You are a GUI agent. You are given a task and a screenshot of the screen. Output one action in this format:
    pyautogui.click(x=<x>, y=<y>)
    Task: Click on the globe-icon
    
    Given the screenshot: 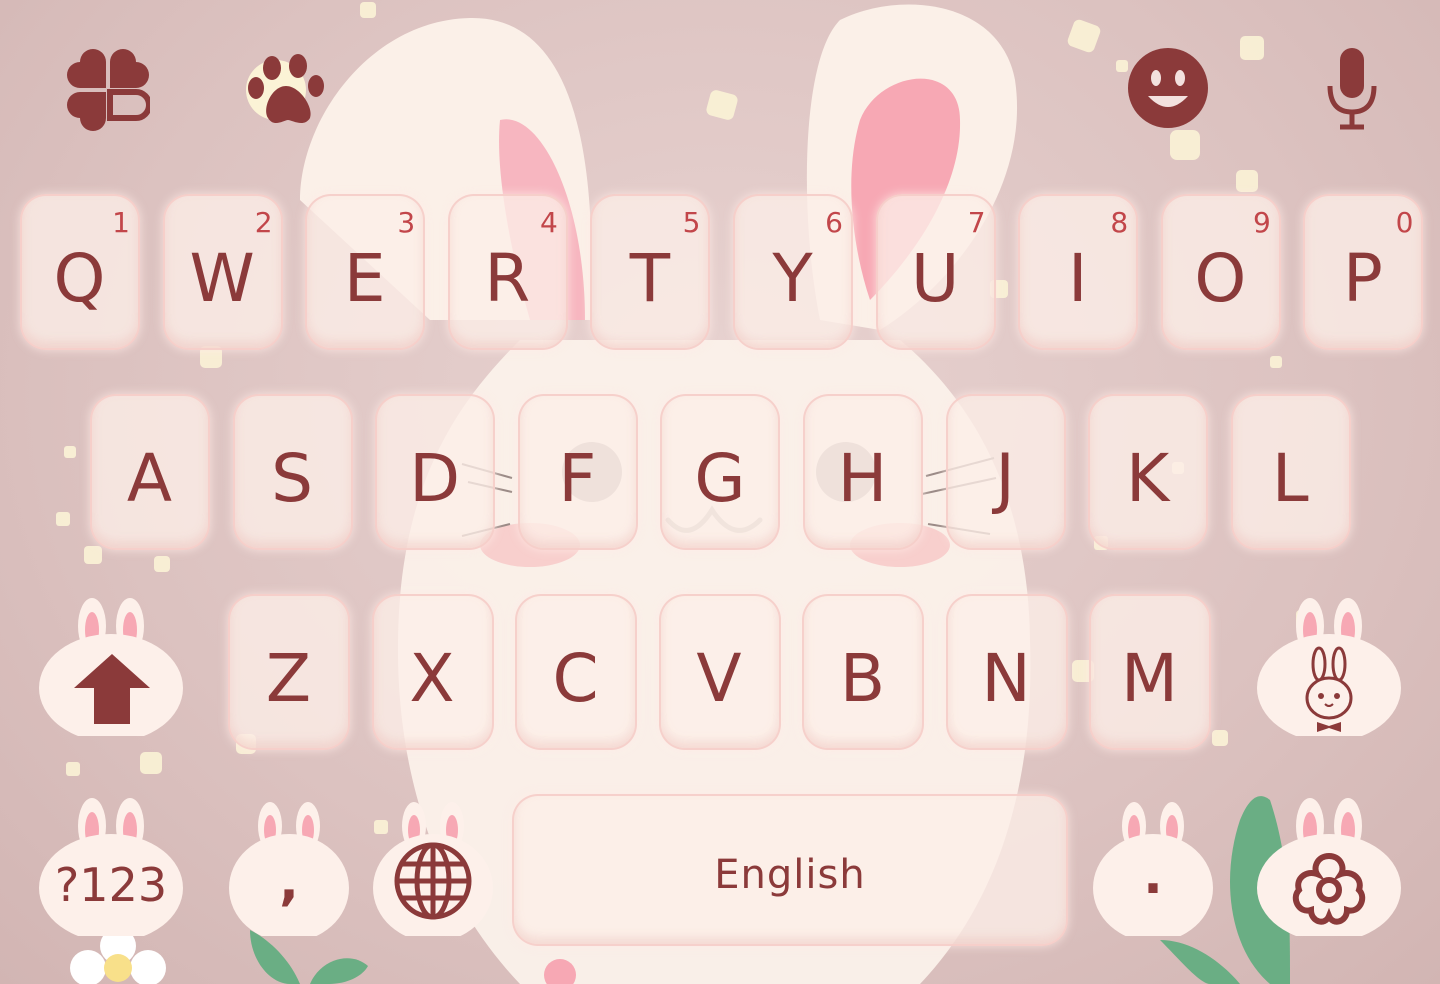 What is the action you would take?
    pyautogui.click(x=433, y=881)
    